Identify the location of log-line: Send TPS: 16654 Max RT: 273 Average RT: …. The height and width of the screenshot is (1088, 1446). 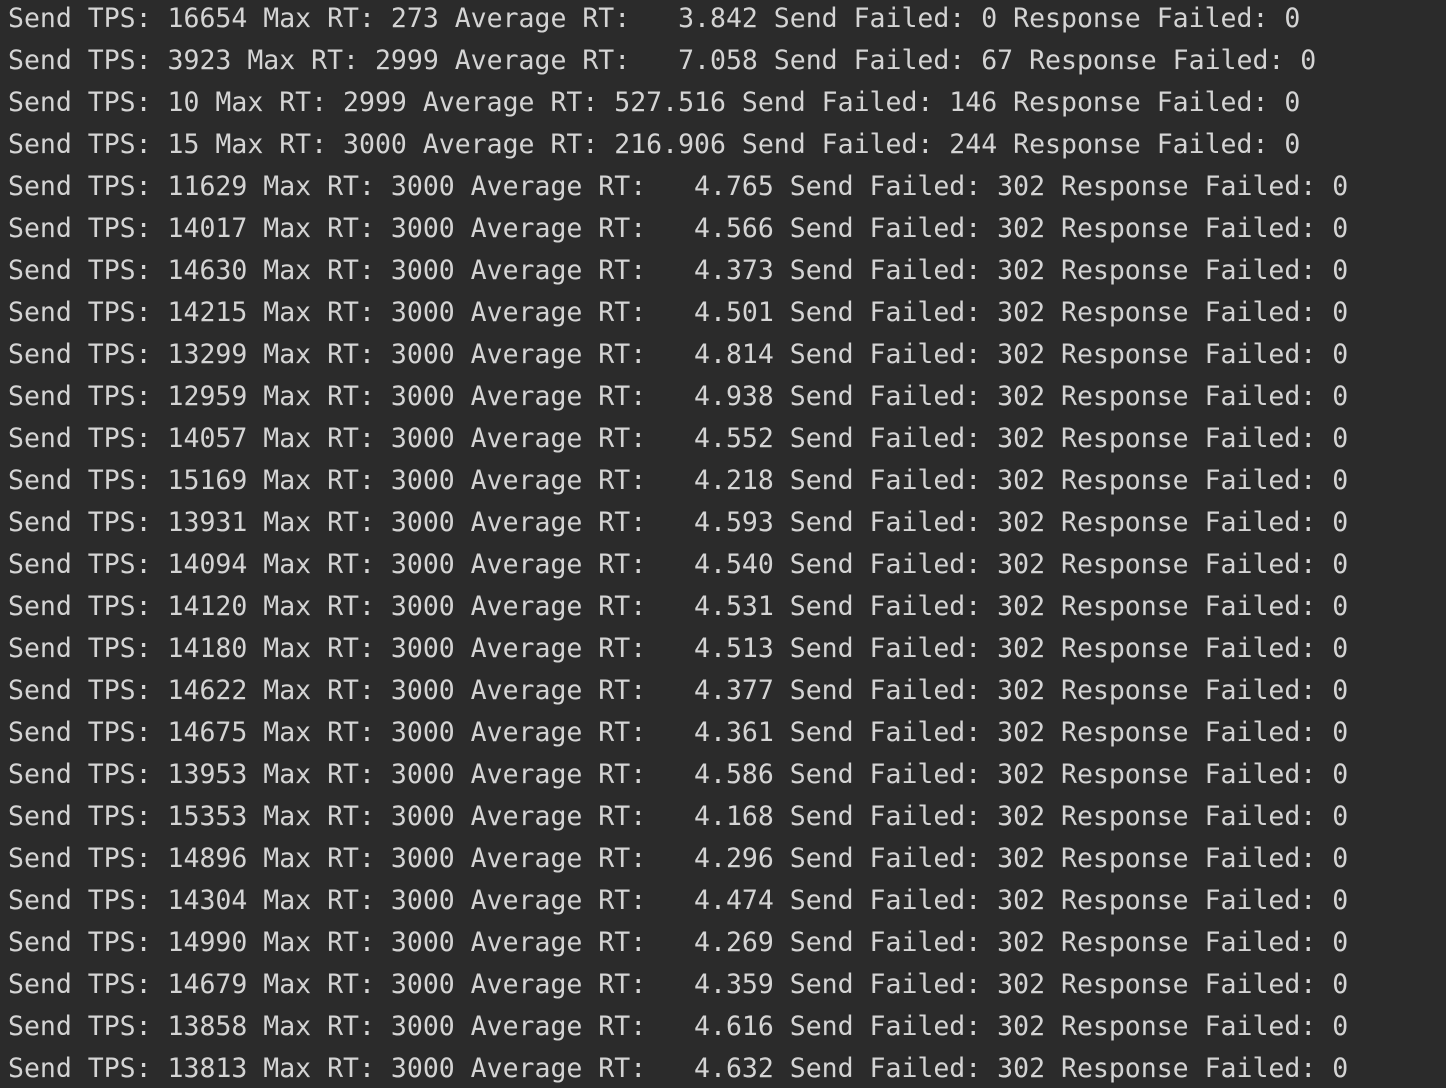
(654, 18).